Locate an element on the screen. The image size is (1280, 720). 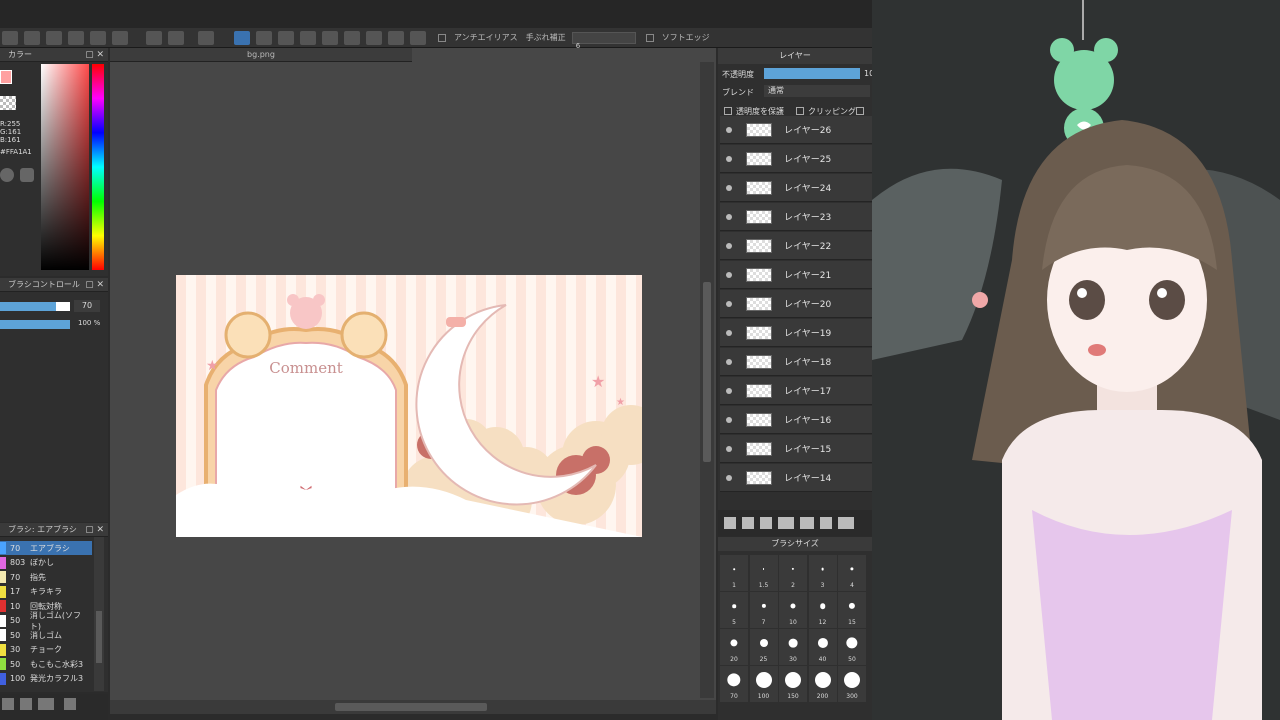
brush-list-item: 100 発光カラフル3 is located at coordinates (46, 679).